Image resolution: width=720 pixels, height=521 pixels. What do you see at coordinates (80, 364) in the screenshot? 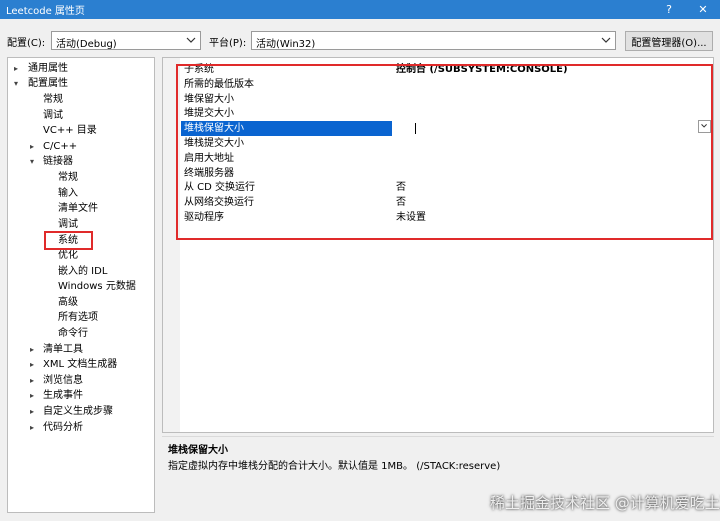
I see `tree-item-xml-doc: XML 文档生成器` at bounding box center [80, 364].